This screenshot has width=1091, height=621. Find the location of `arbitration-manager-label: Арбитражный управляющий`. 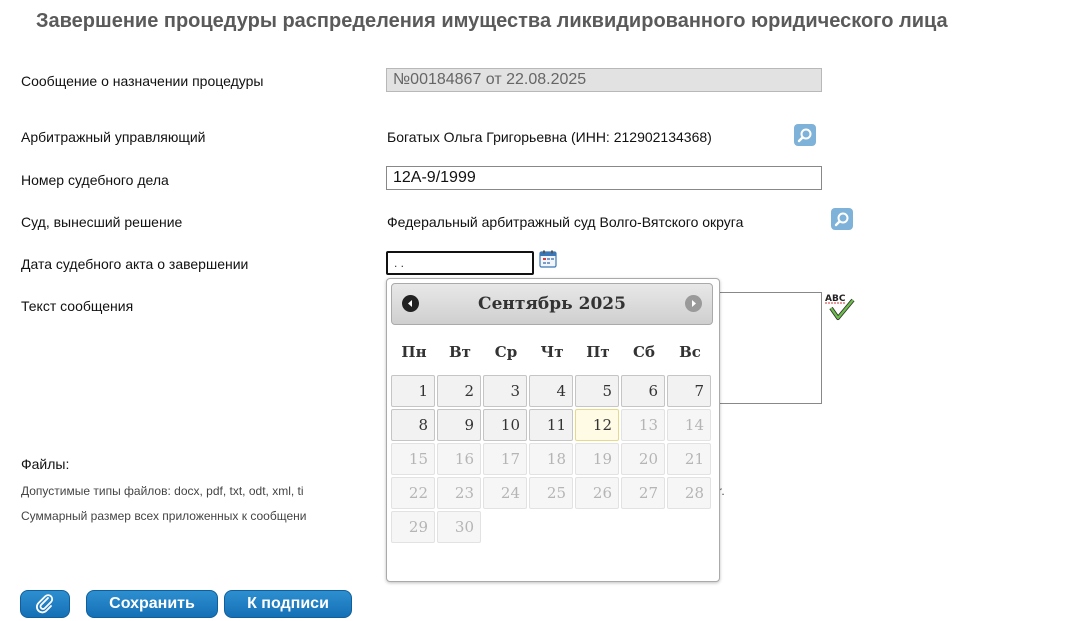

arbitration-manager-label: Арбитражный управляющий is located at coordinates (113, 137).